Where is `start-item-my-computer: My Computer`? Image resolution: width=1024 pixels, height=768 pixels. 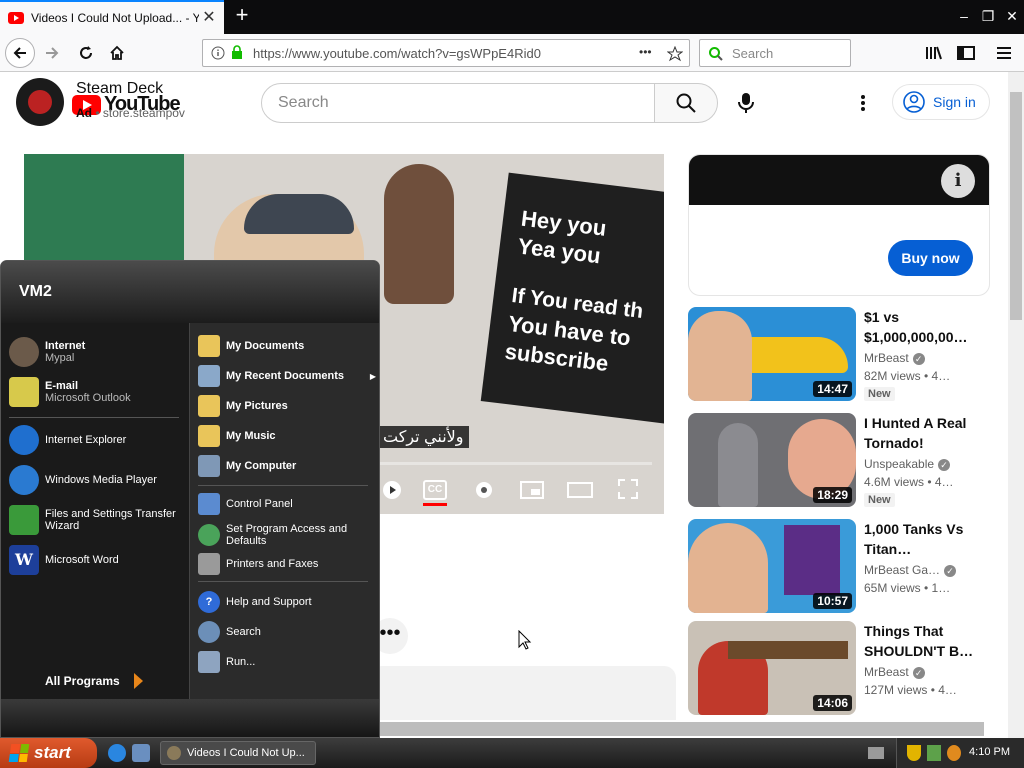 start-item-my-computer: My Computer is located at coordinates (247, 466).